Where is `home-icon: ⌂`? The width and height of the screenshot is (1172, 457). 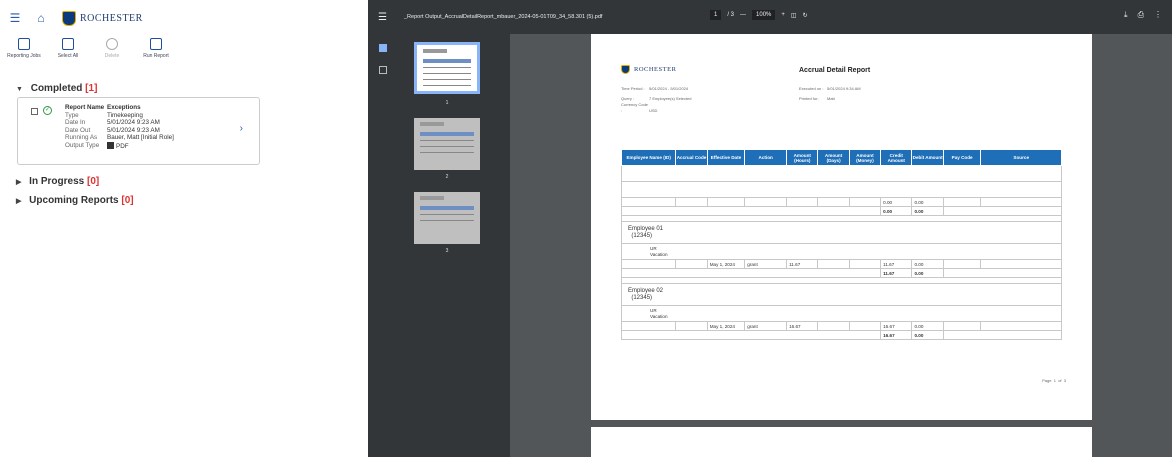
home-icon: ⌂ is located at coordinates (41, 18).